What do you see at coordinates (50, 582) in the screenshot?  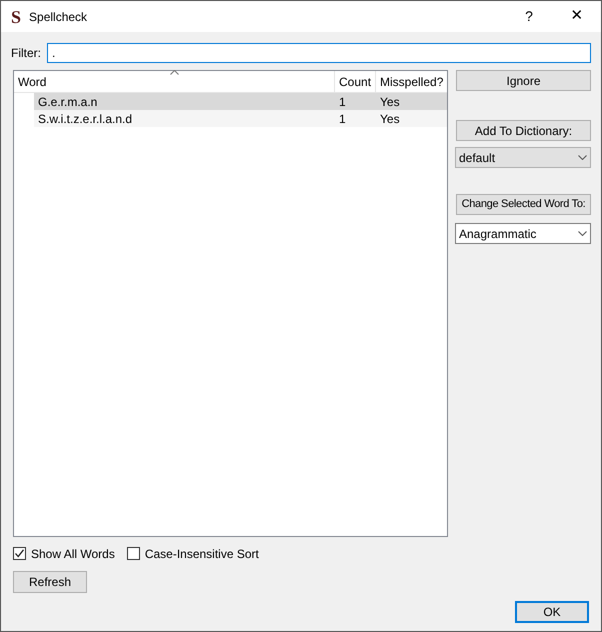 I see `refresh-button: Refresh` at bounding box center [50, 582].